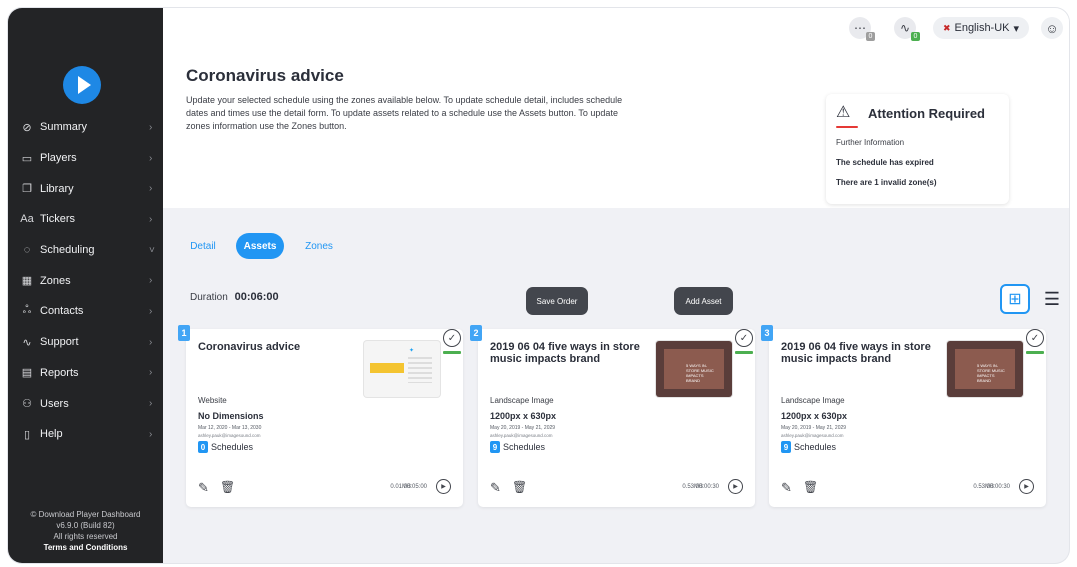 This screenshot has width=1077, height=567. What do you see at coordinates (415, 487) in the screenshot?
I see `asset-duration: 00:05:00` at bounding box center [415, 487].